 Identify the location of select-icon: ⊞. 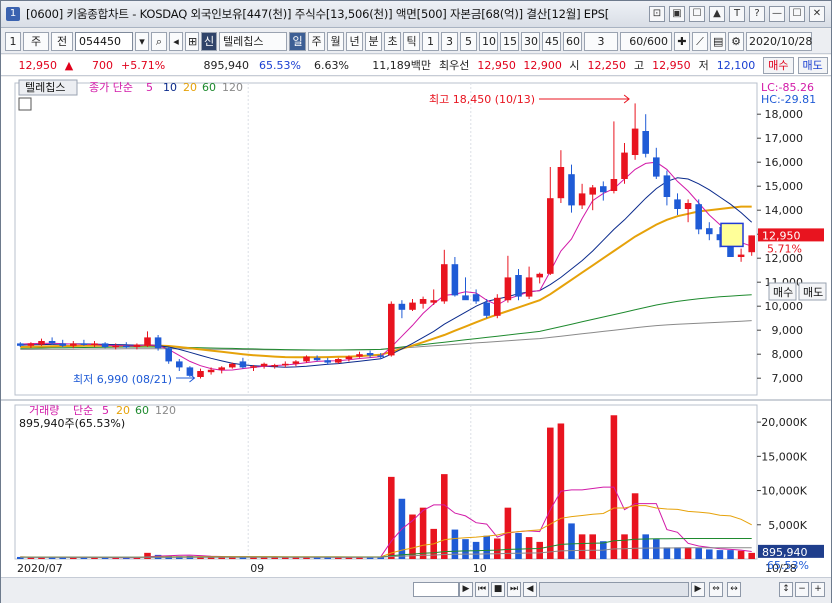
(192, 41).